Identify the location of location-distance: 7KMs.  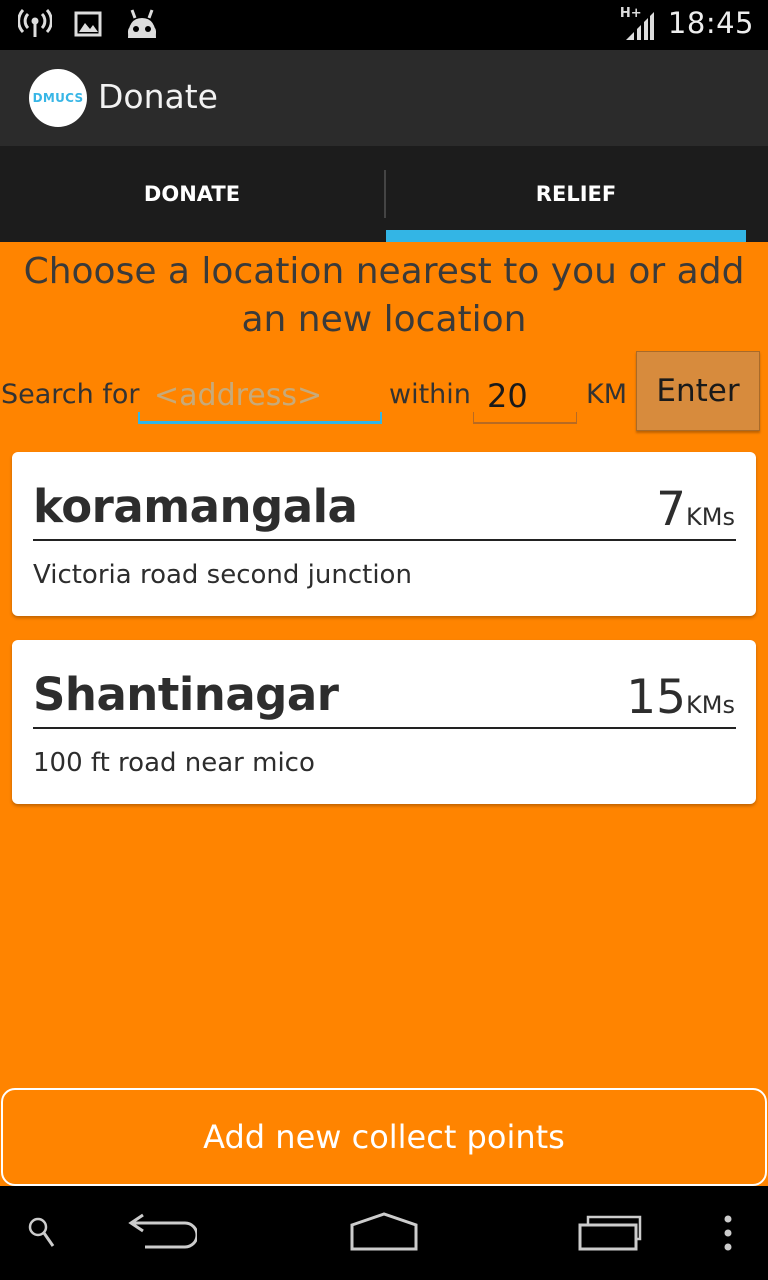
(695, 509).